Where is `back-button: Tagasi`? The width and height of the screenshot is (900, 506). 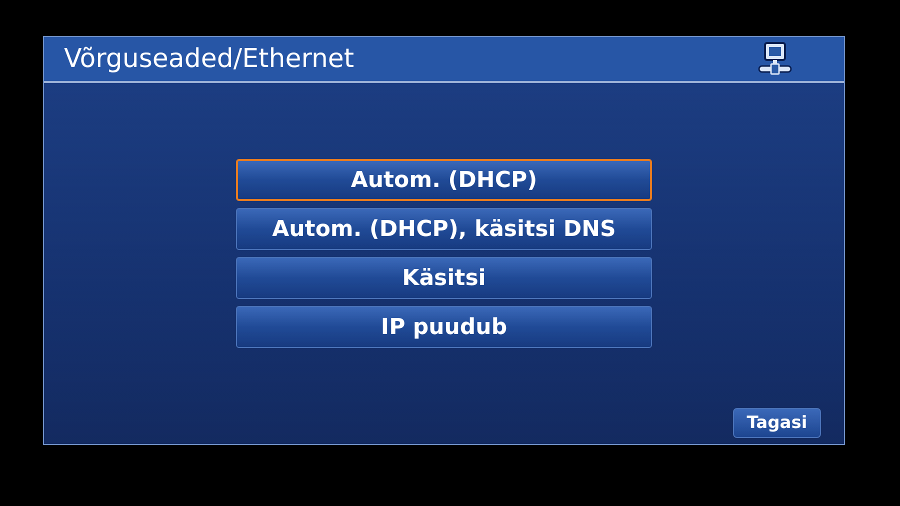 back-button: Tagasi is located at coordinates (777, 423).